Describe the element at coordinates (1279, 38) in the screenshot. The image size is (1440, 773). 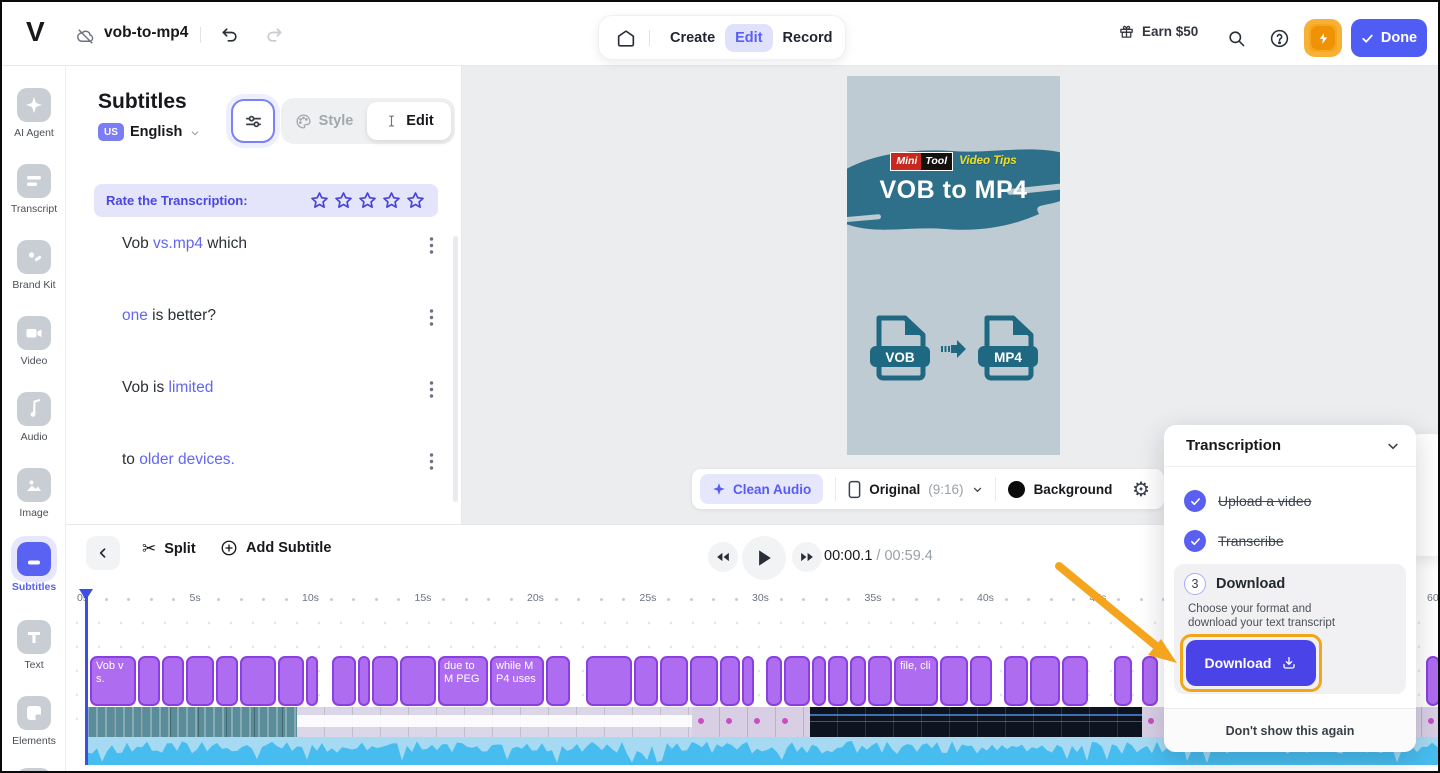
I see `help-icon` at that location.